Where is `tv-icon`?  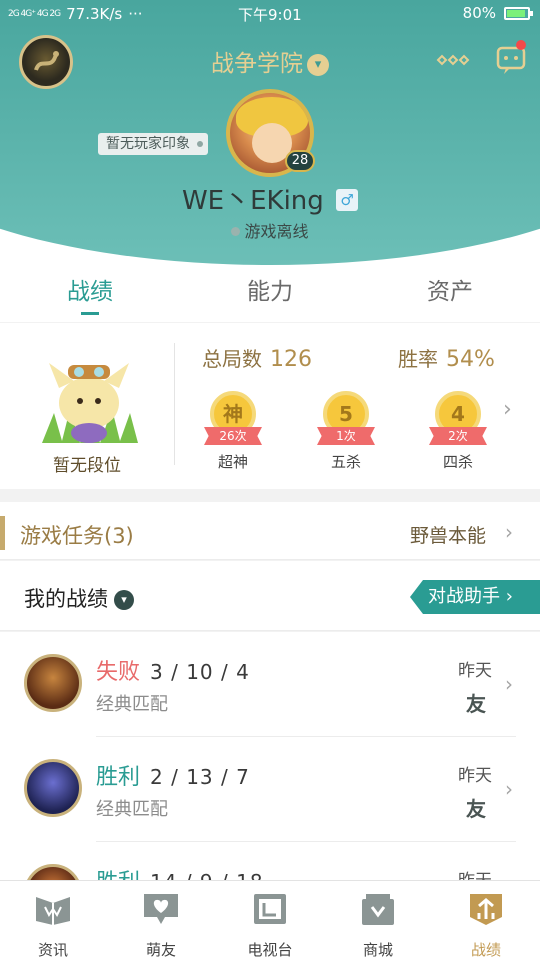
tv-icon is located at coordinates (270, 909).